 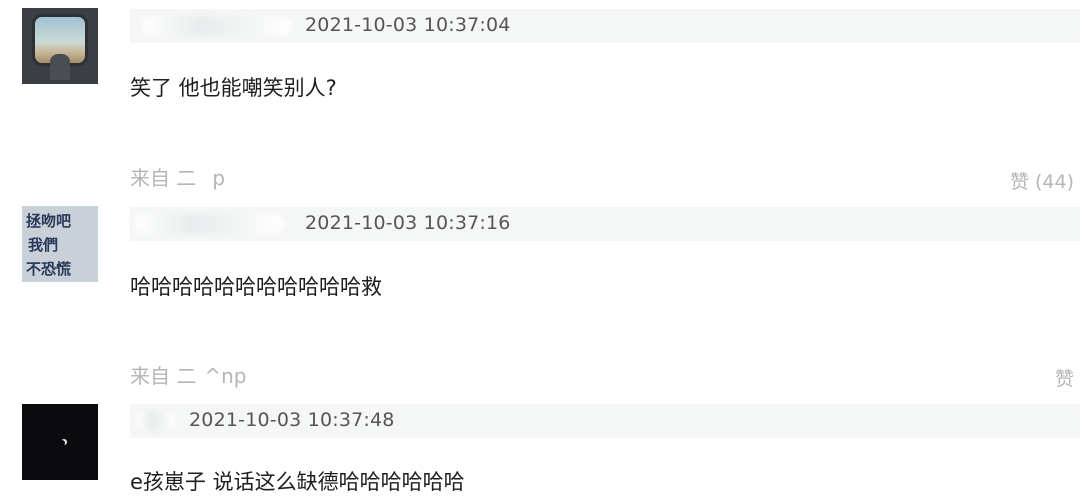 What do you see at coordinates (1064, 377) in the screenshot?
I see `like-button: 赞` at bounding box center [1064, 377].